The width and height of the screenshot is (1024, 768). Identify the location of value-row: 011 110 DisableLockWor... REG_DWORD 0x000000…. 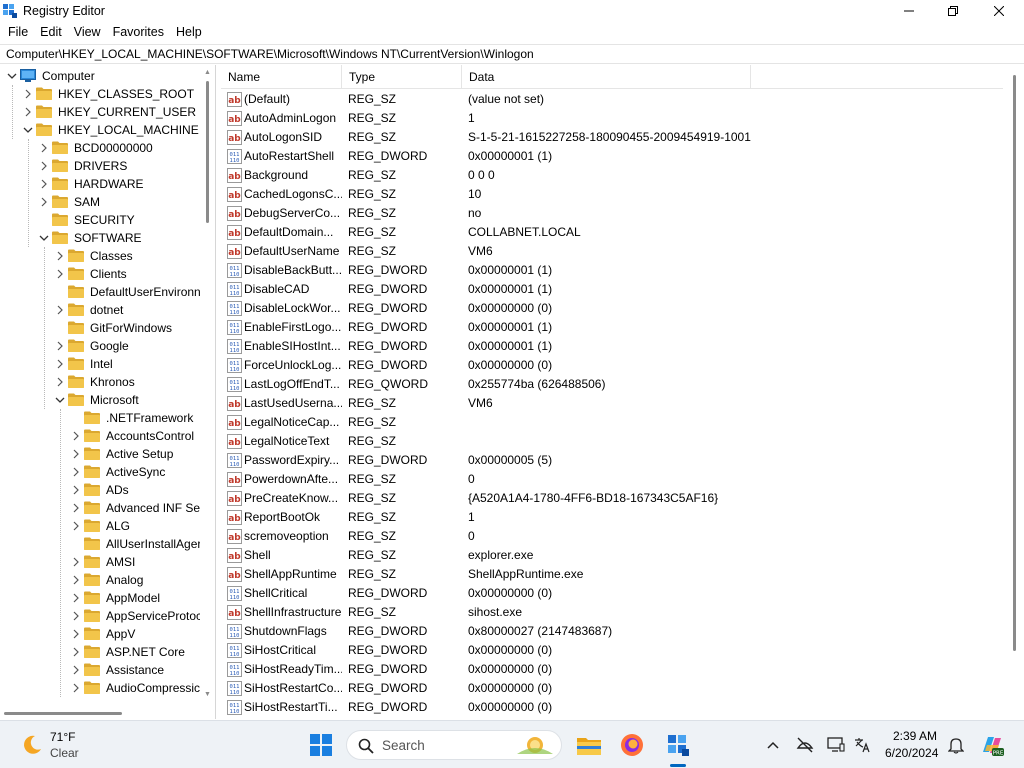
(601, 308).